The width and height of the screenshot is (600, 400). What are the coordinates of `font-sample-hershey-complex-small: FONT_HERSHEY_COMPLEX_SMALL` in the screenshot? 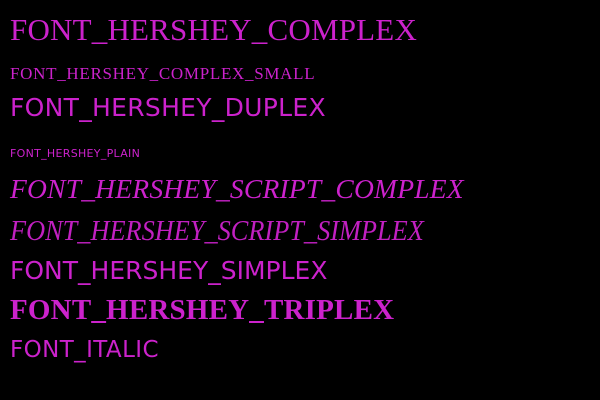 It's located at (163, 73).